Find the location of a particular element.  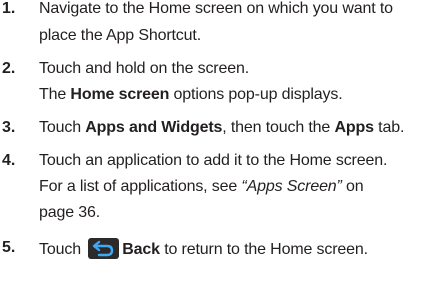

step-3-mid: , then touch the is located at coordinates (278, 127).